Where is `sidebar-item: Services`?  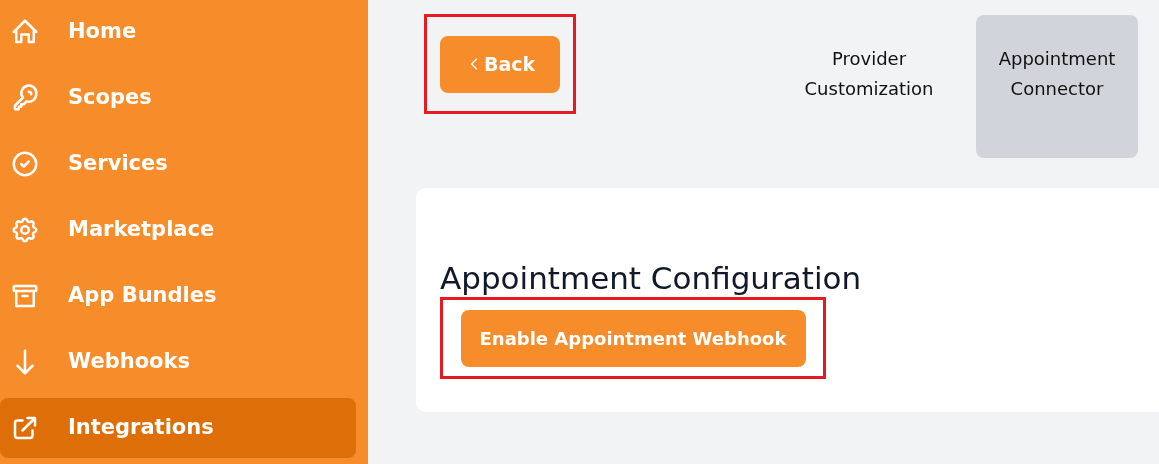 sidebar-item: Services is located at coordinates (178, 164).